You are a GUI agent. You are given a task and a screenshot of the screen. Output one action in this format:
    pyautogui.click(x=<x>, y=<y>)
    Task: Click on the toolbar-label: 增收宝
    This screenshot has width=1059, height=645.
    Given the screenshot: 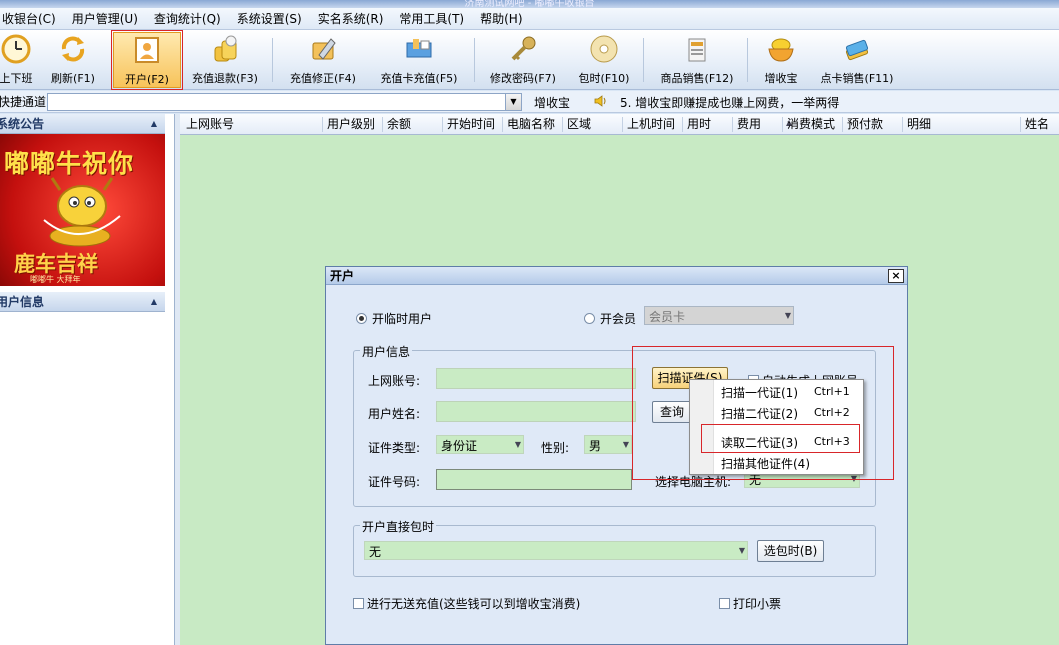 What is the action you would take?
    pyautogui.click(x=781, y=78)
    